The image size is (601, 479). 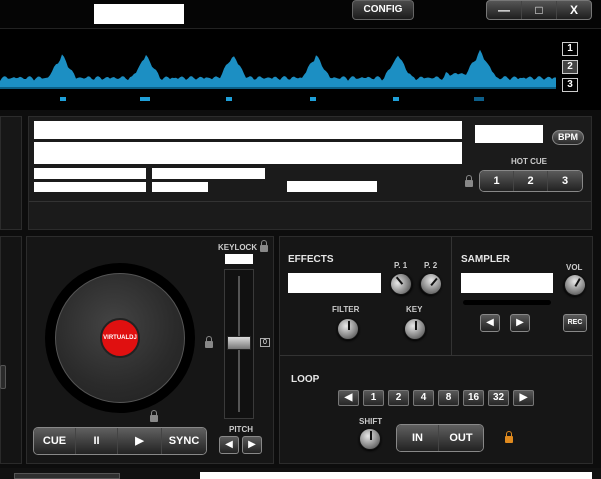 I want to click on virtualdj-logo: VIRTUALDJ, so click(x=120, y=338).